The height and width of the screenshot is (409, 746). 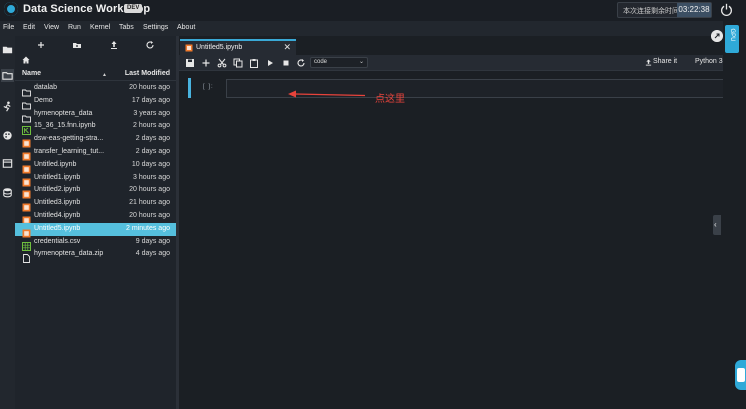 What do you see at coordinates (95, 179) in the screenshot?
I see `file-list-item: Untitled1.ipynb 3 hours ago` at bounding box center [95, 179].